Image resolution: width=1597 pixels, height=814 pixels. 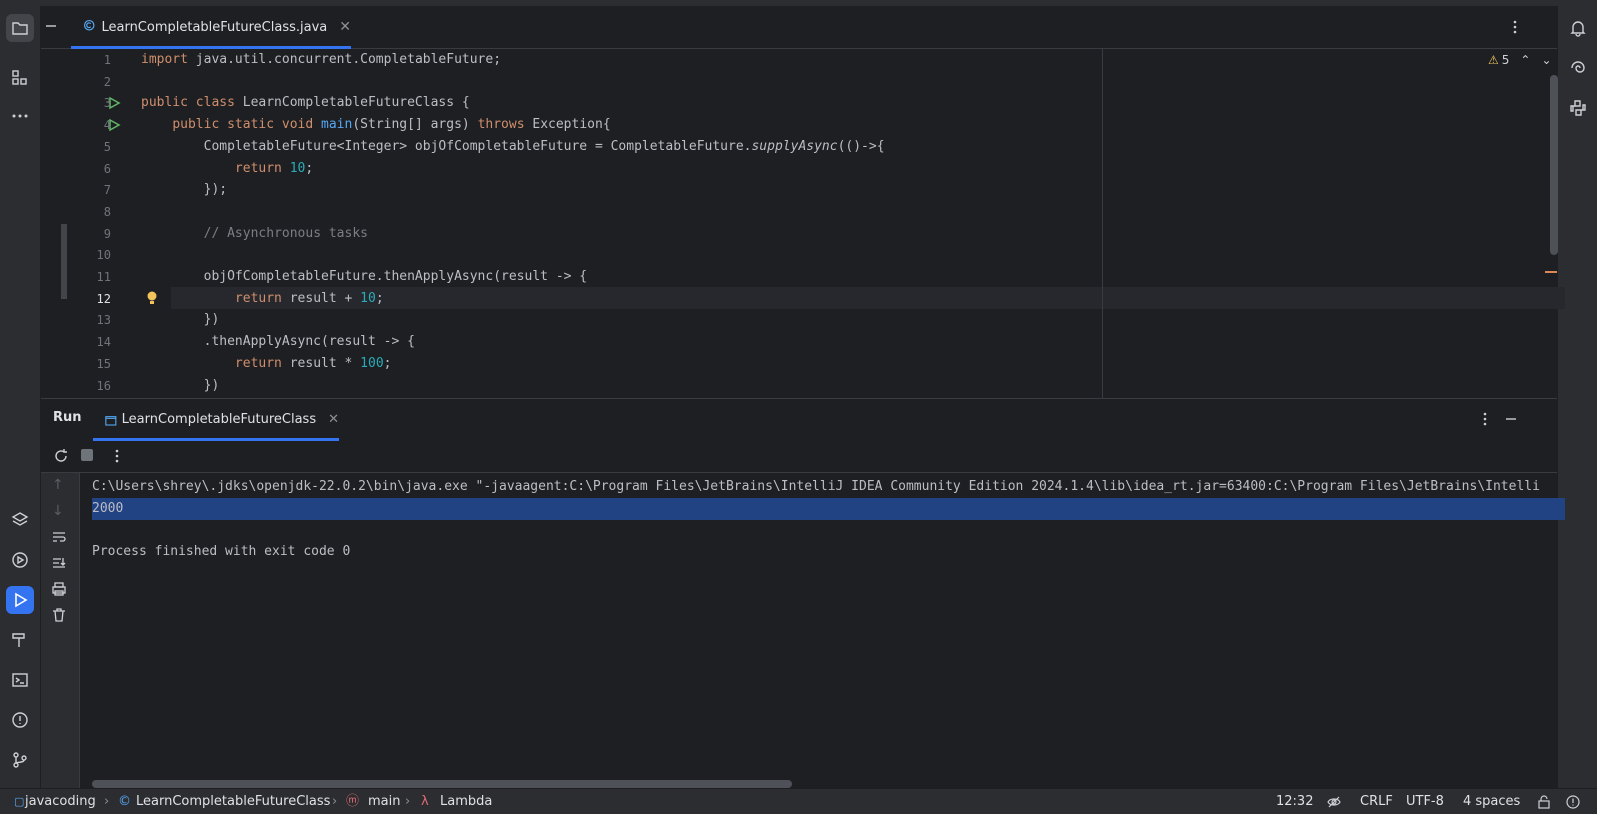 I want to click on next-highlight-icon: ⌄, so click(x=1546, y=60).